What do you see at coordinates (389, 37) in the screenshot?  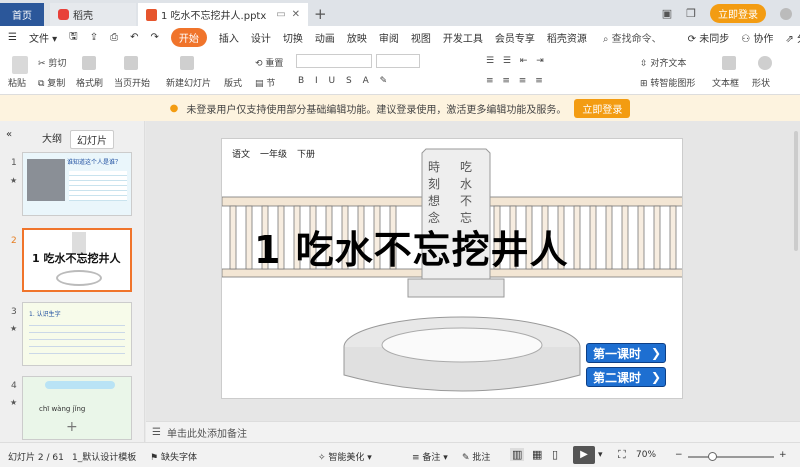 I see `menu-review: 审阅` at bounding box center [389, 37].